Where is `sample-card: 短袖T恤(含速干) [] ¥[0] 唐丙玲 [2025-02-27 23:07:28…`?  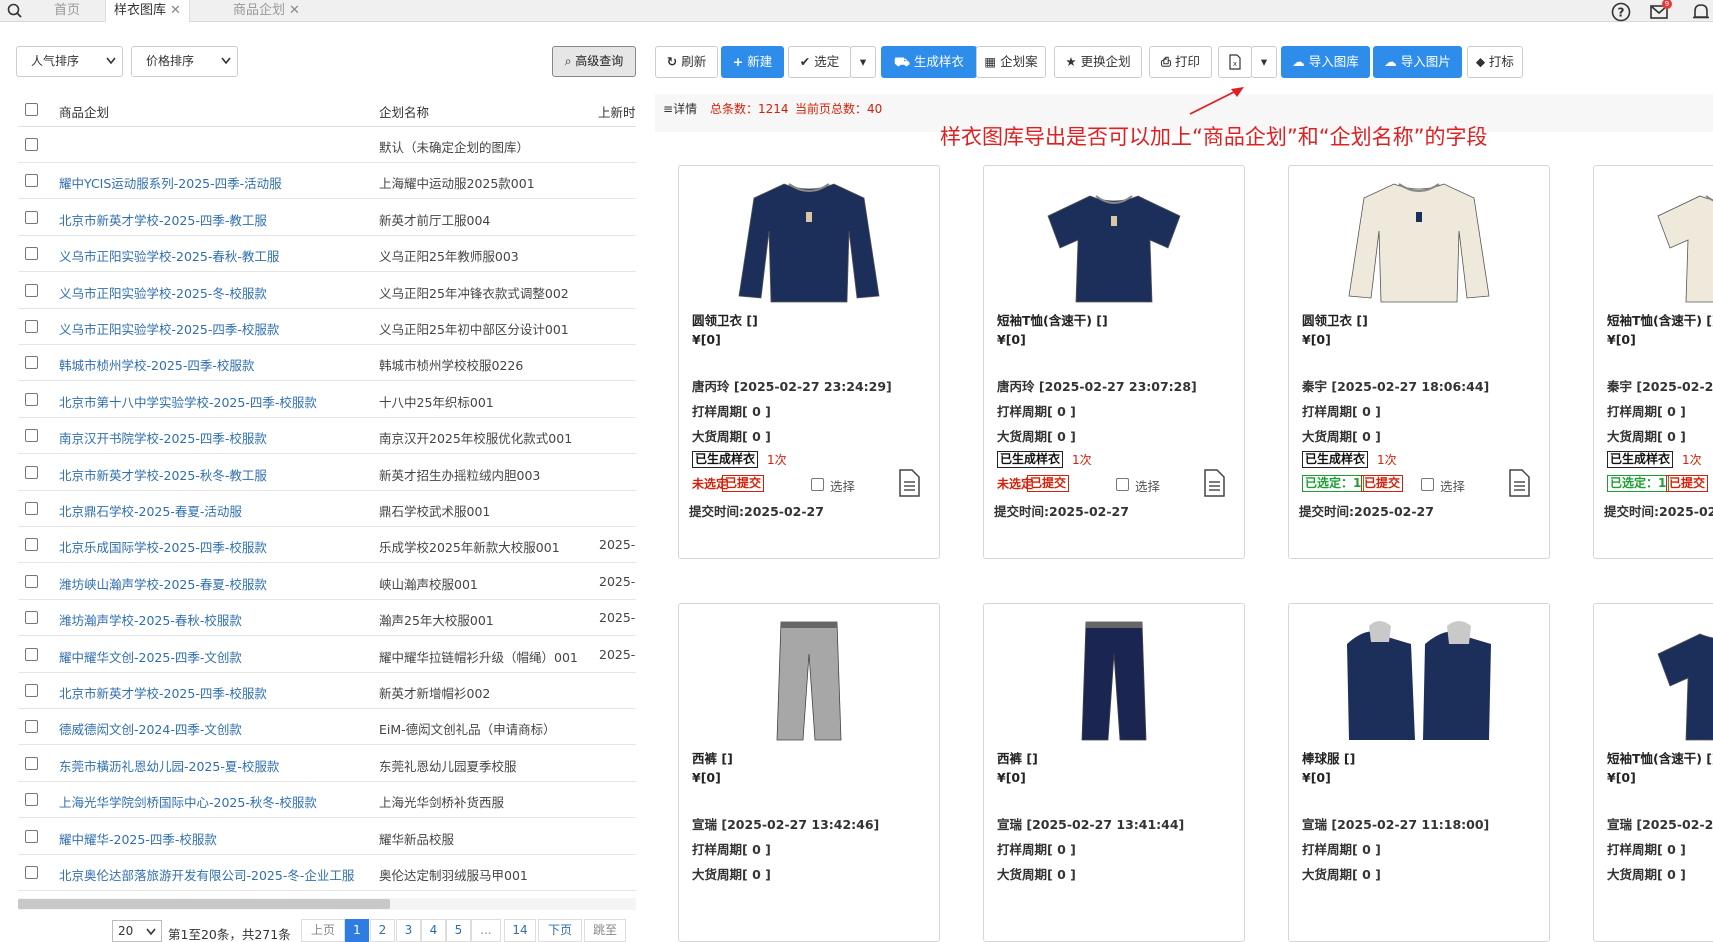 sample-card: 短袖T恤(含速干) [] ¥[0] 唐丙玲 [2025-02-27 23:07:28… is located at coordinates (1114, 362).